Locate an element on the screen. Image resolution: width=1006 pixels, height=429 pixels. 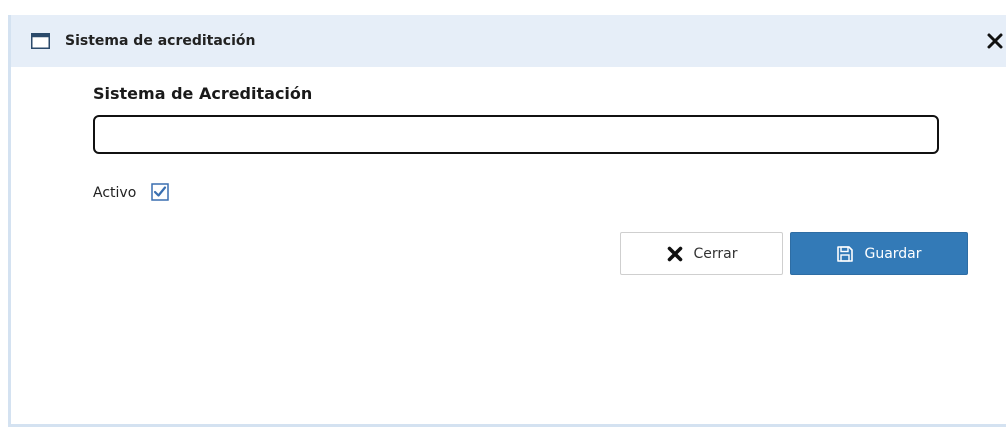
close-button: Cerrar is located at coordinates (701, 253).